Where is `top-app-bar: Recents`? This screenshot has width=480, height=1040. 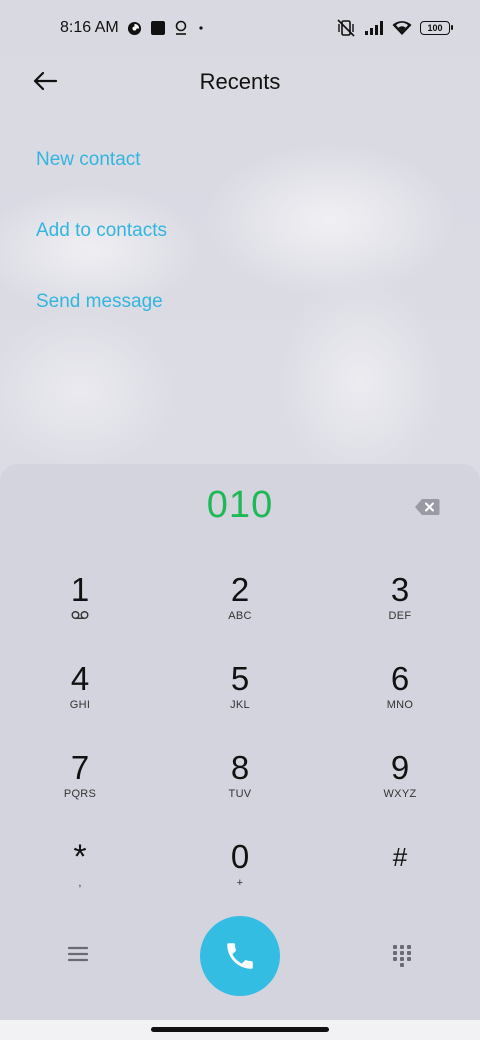 top-app-bar: Recents is located at coordinates (240, 82).